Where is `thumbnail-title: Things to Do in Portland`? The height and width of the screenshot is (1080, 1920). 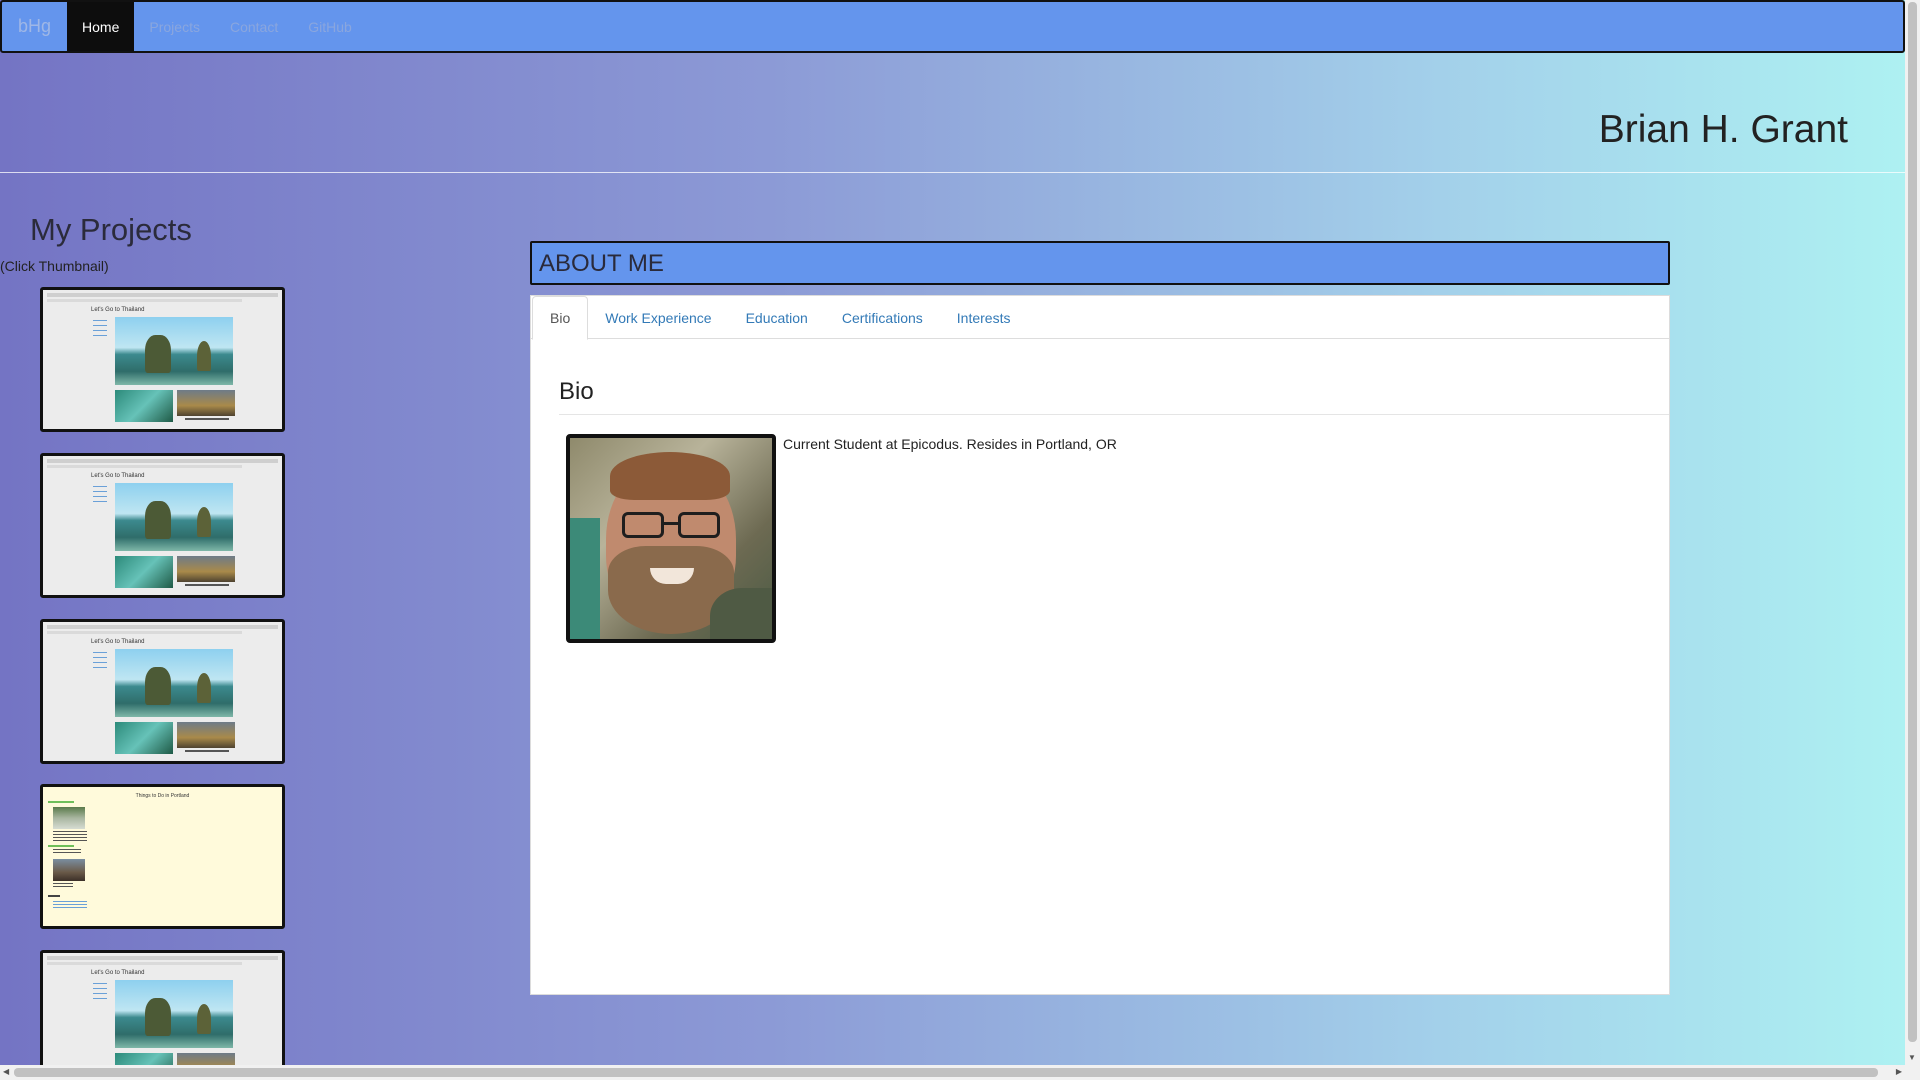 thumbnail-title: Things to Do in Portland is located at coordinates (162, 796).